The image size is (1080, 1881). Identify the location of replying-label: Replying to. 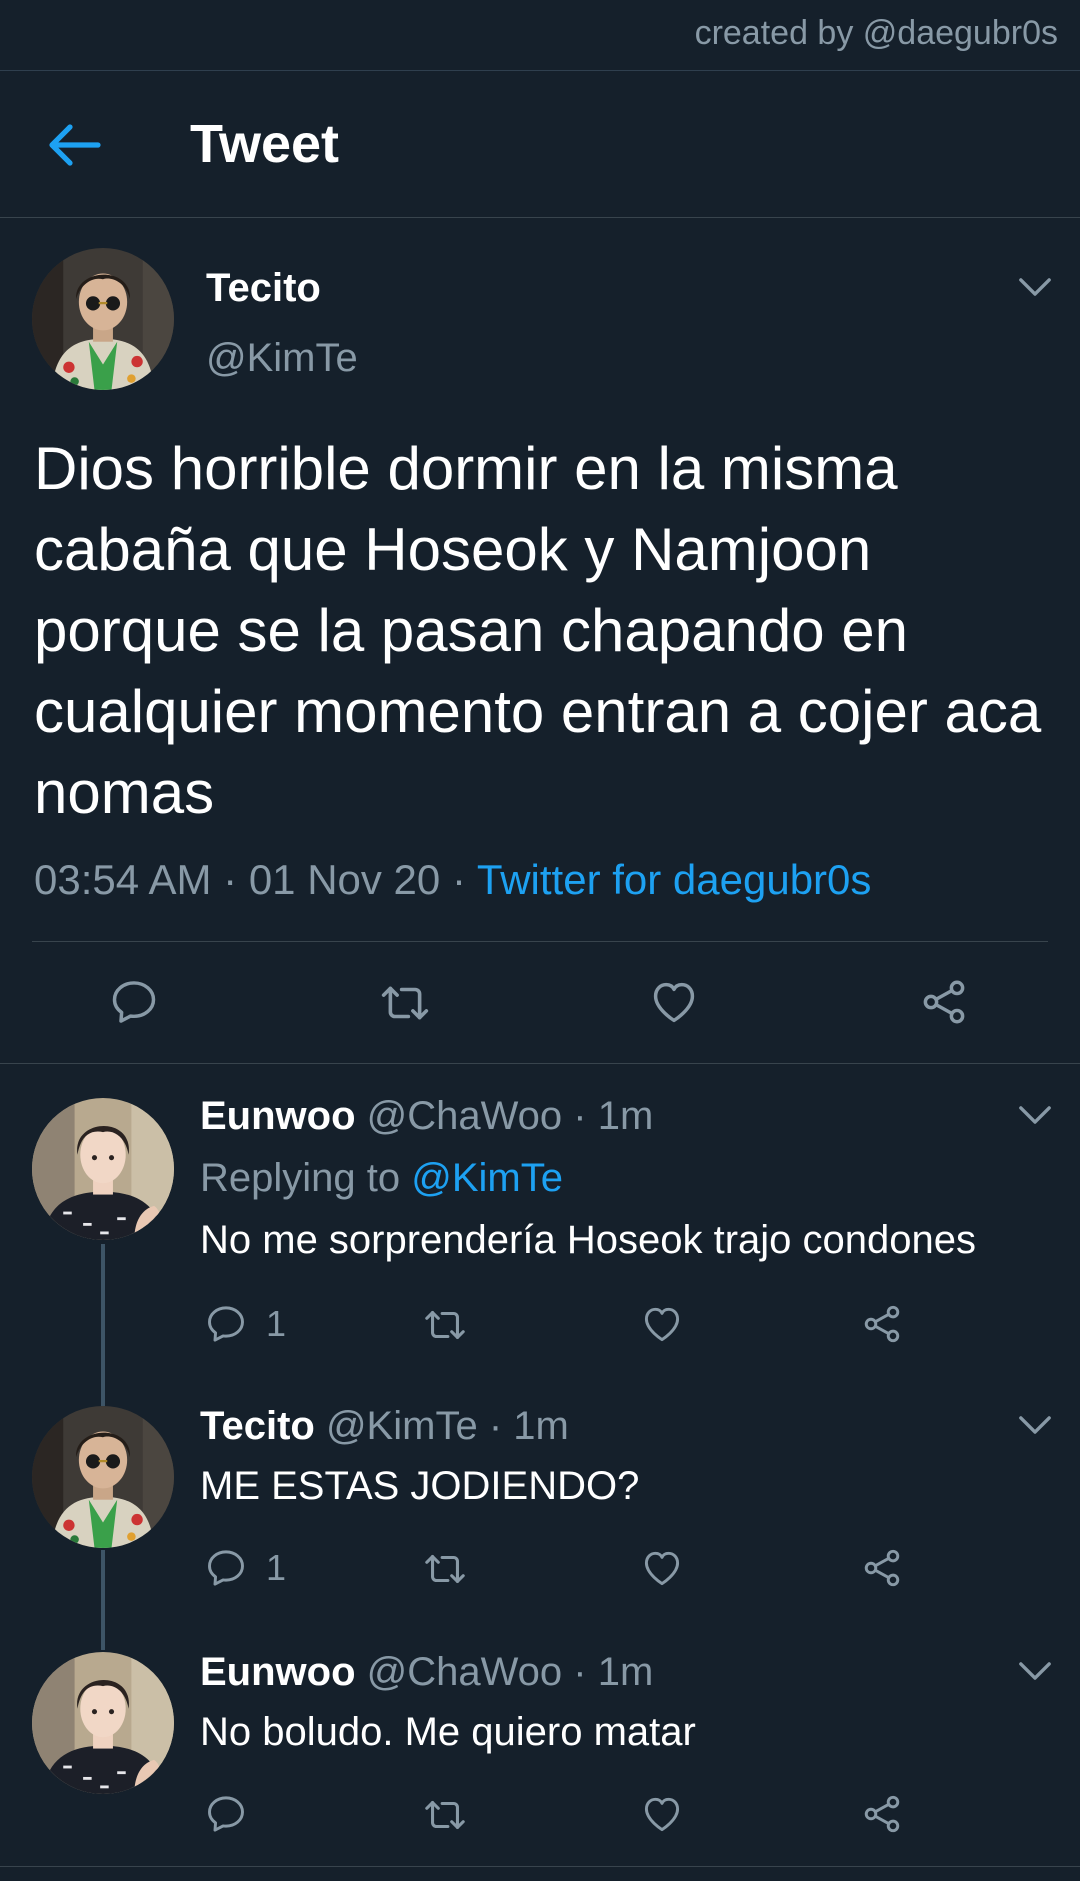
(300, 1178).